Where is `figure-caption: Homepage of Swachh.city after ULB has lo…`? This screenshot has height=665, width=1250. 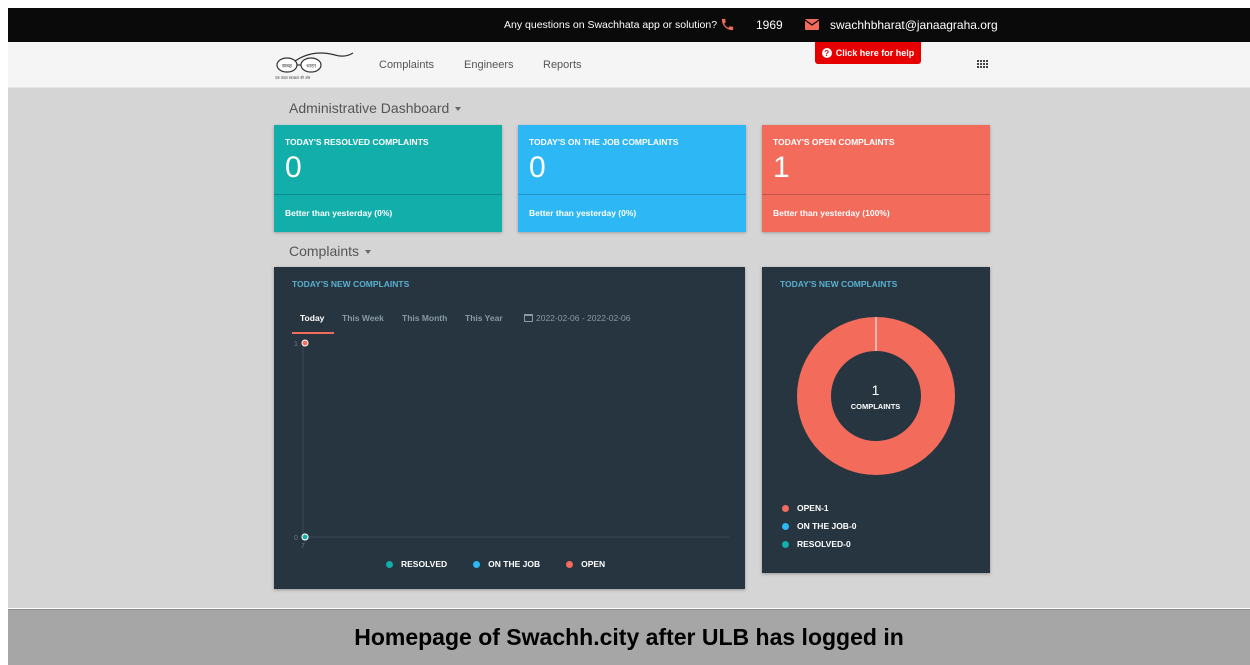 figure-caption: Homepage of Swachh.city after ULB has lo… is located at coordinates (629, 637).